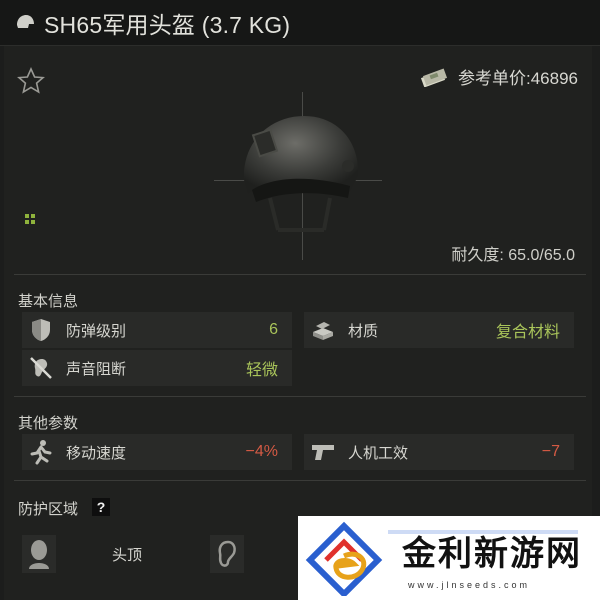 The width and height of the screenshot is (600, 600). What do you see at coordinates (48, 423) in the screenshot?
I see `section-title-other: 其他参数` at bounding box center [48, 423].